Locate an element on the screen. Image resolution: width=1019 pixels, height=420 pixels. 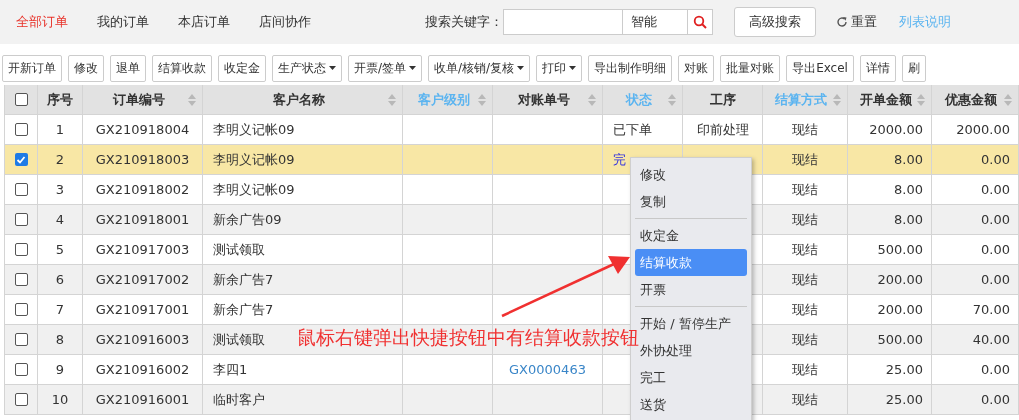
order-tab: 全部订单 is located at coordinates (42, 22).